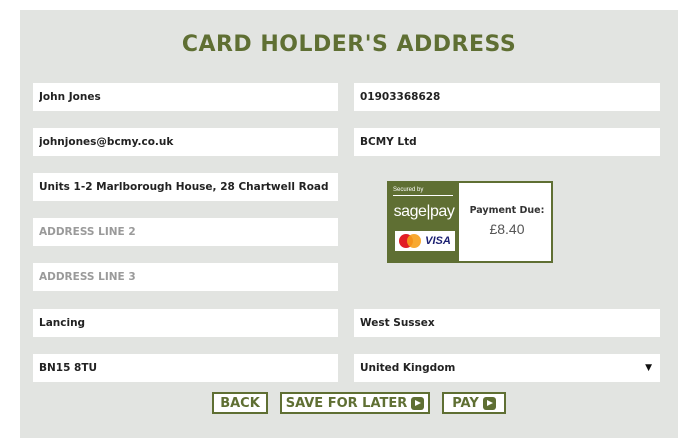 This screenshot has height=441, width=678. I want to click on email-field, so click(185, 142).